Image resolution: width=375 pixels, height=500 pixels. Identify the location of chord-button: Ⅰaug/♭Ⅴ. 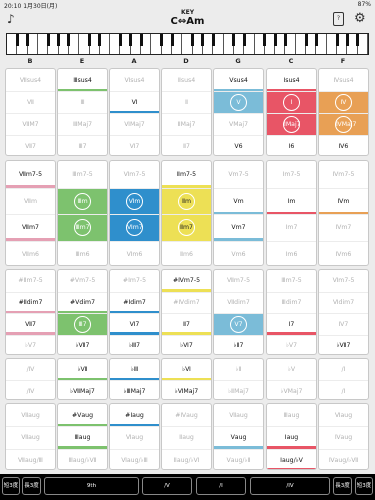
(291, 458).